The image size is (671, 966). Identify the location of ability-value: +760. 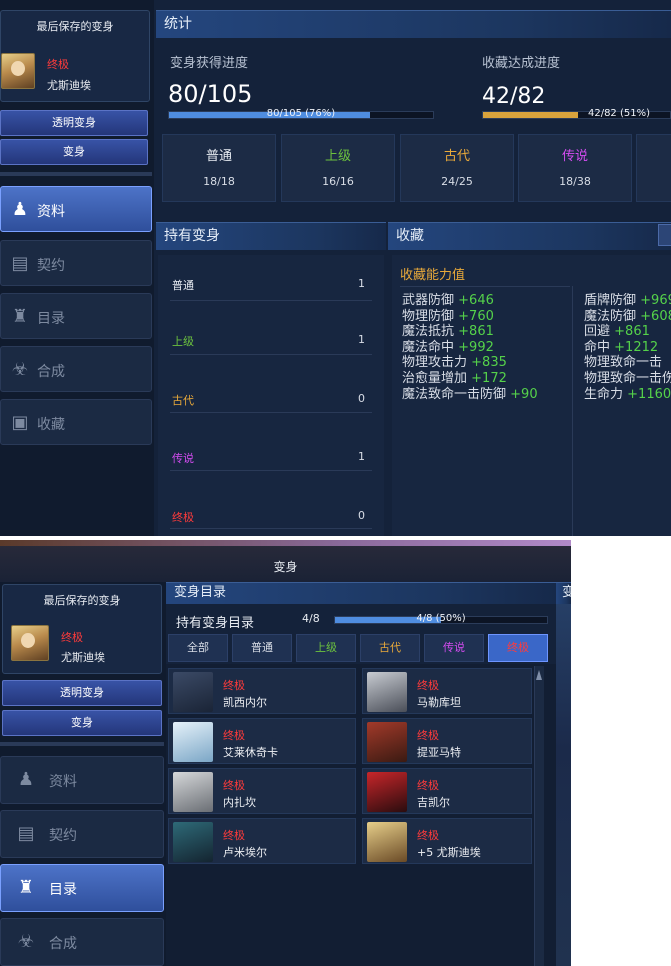
(476, 316).